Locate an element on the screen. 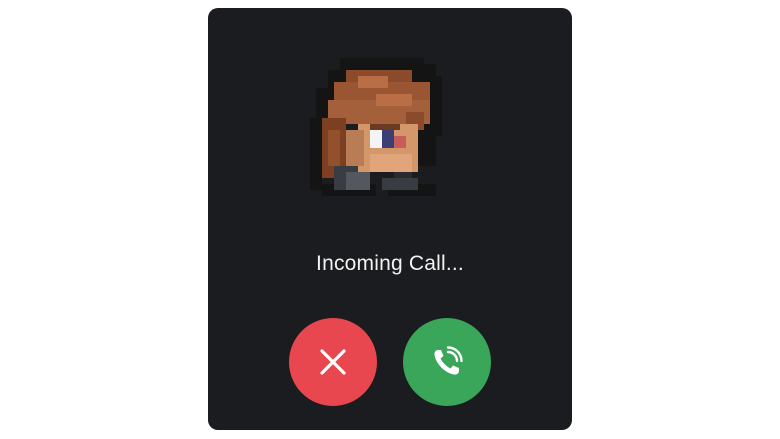 The width and height of the screenshot is (780, 439). close-icon is located at coordinates (333, 362).